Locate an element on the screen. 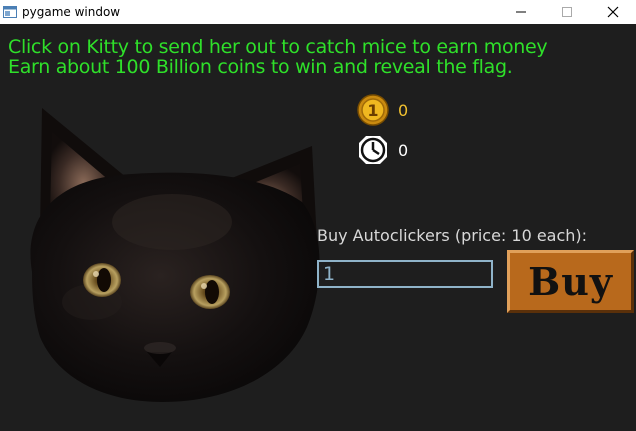 The width and height of the screenshot is (636, 431). window-title: pygame window is located at coordinates (71, 12).